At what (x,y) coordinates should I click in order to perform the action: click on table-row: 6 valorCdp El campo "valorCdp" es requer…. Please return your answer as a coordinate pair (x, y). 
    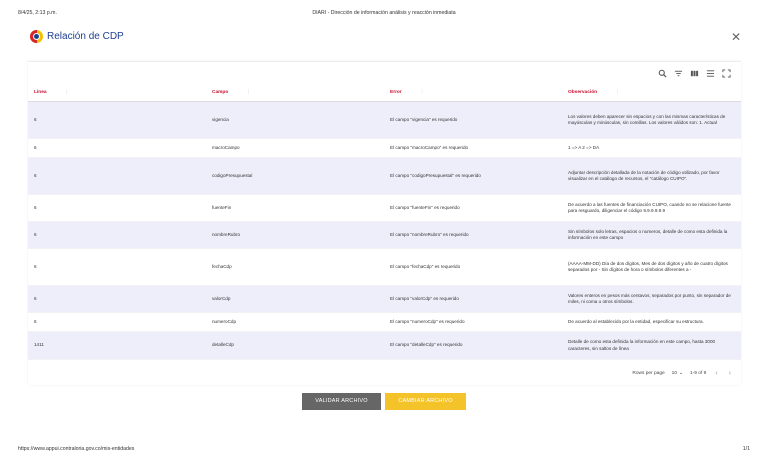
    Looking at the image, I should click on (384, 299).